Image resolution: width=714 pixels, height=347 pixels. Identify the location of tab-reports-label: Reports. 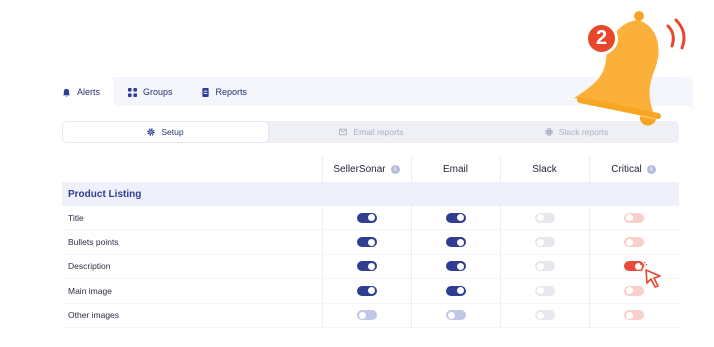
(231, 92).